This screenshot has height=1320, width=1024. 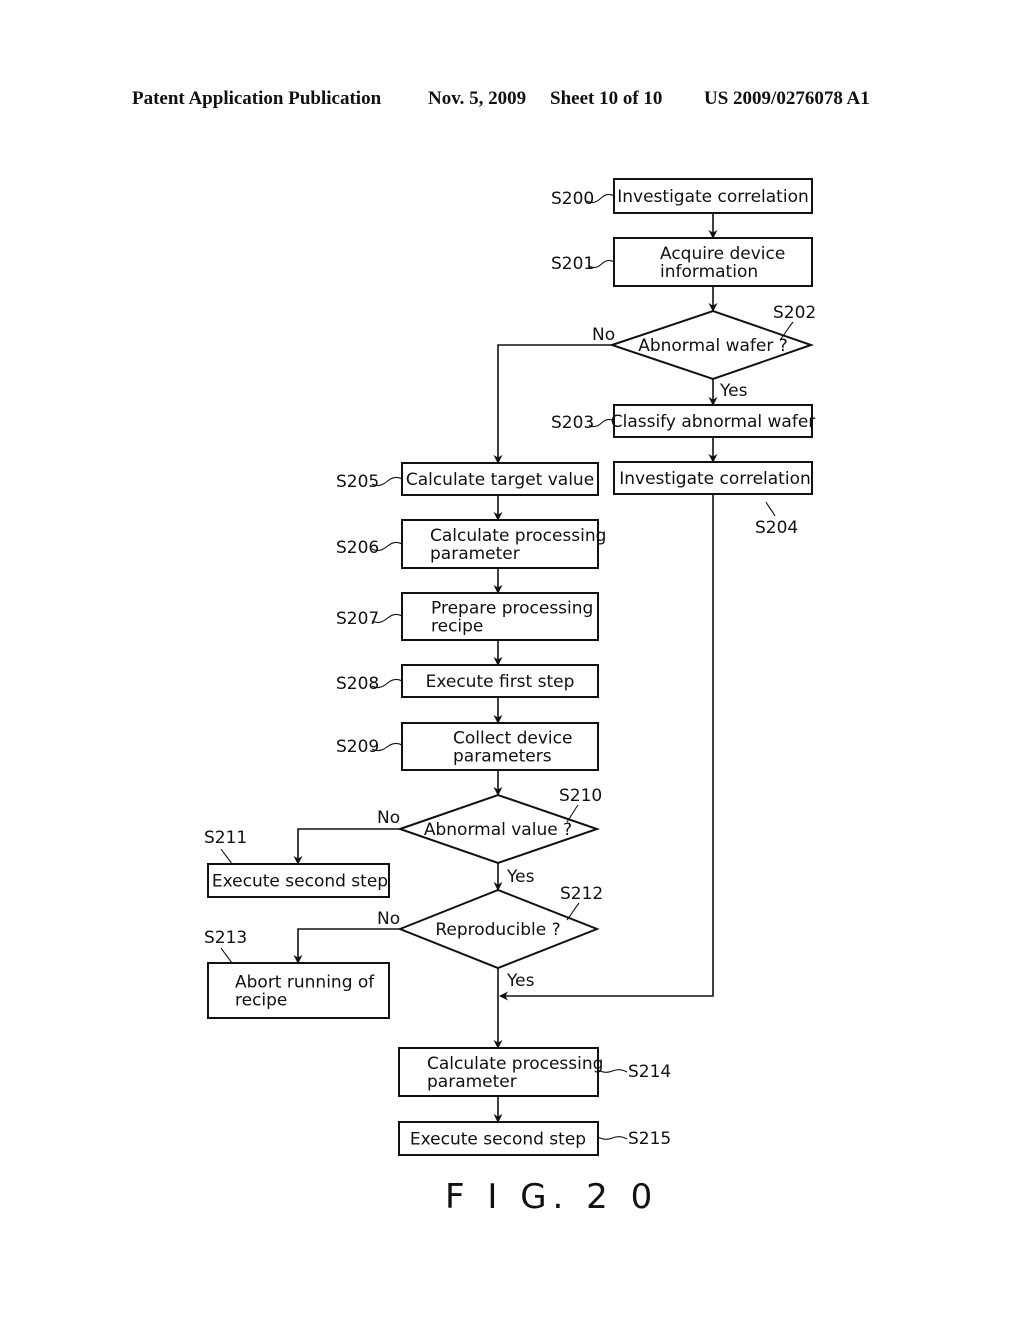 I want to click on step-id-label: S208, so click(x=357, y=684).